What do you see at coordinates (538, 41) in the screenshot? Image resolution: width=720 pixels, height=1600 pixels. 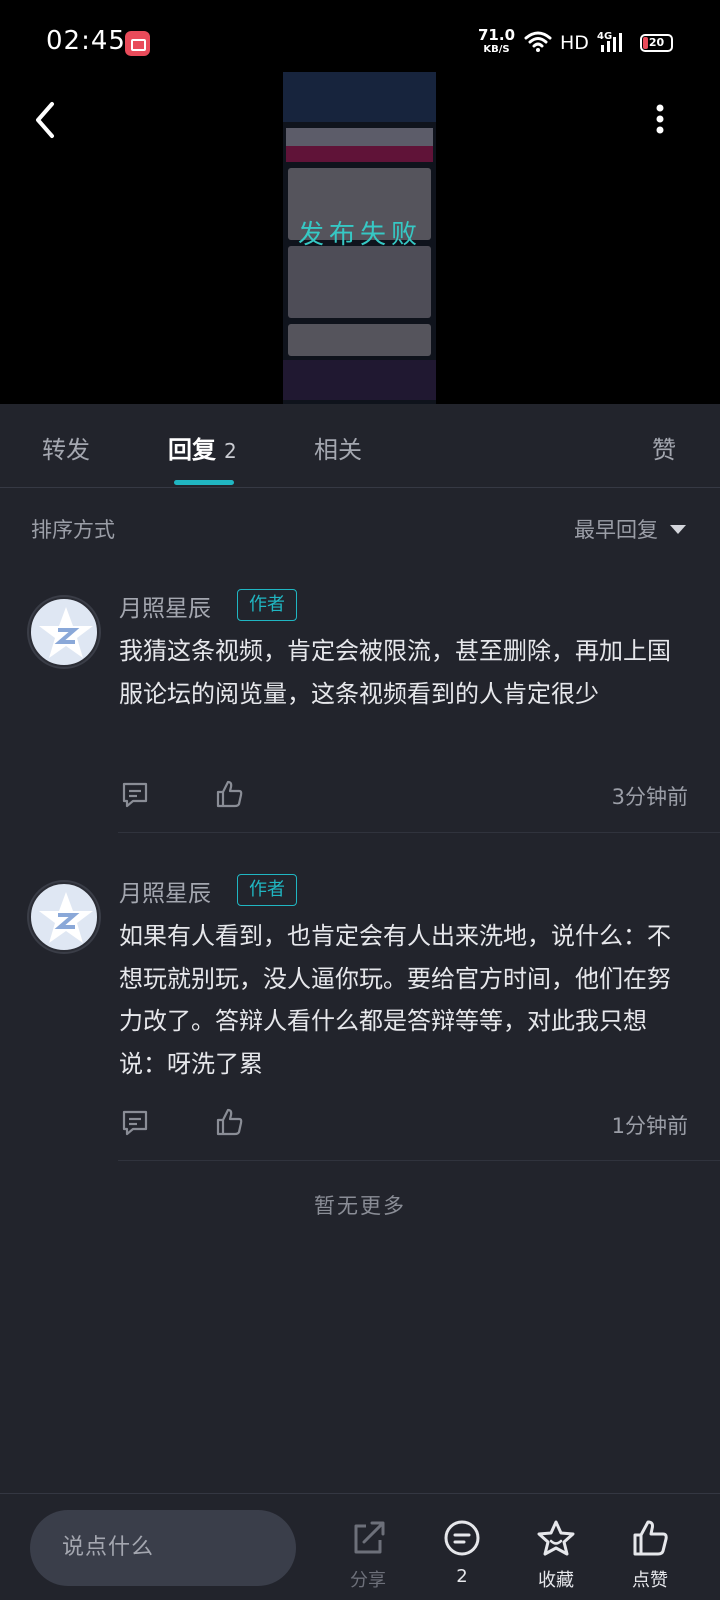 I see `wifi-icon` at bounding box center [538, 41].